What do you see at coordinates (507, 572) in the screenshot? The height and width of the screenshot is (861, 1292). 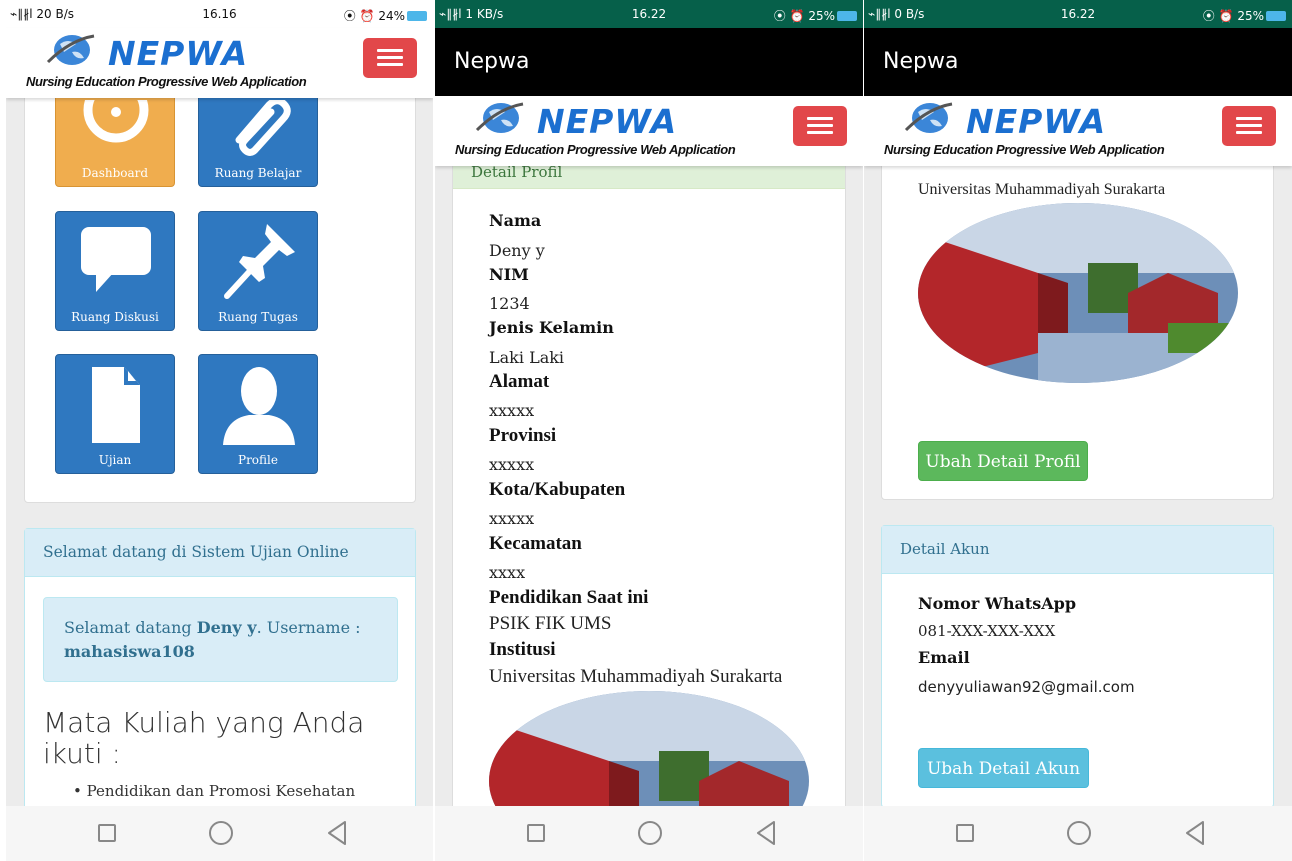 I see `field-value: xxxx` at bounding box center [507, 572].